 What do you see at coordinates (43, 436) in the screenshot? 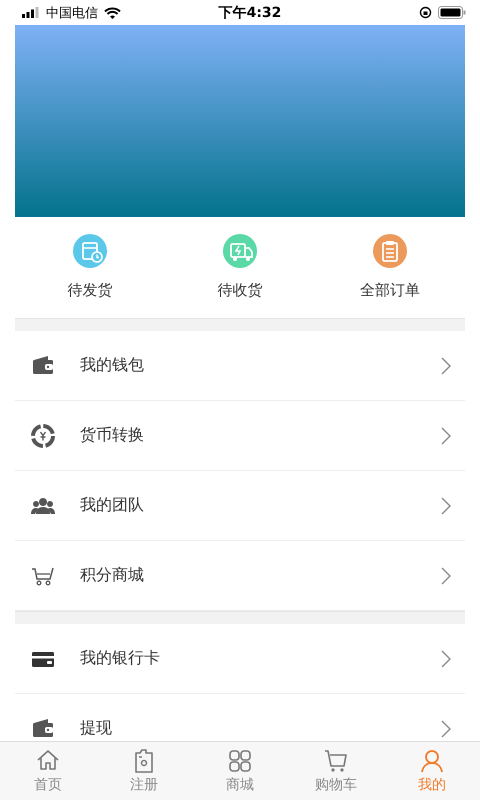
I see `currency-icon` at bounding box center [43, 436].